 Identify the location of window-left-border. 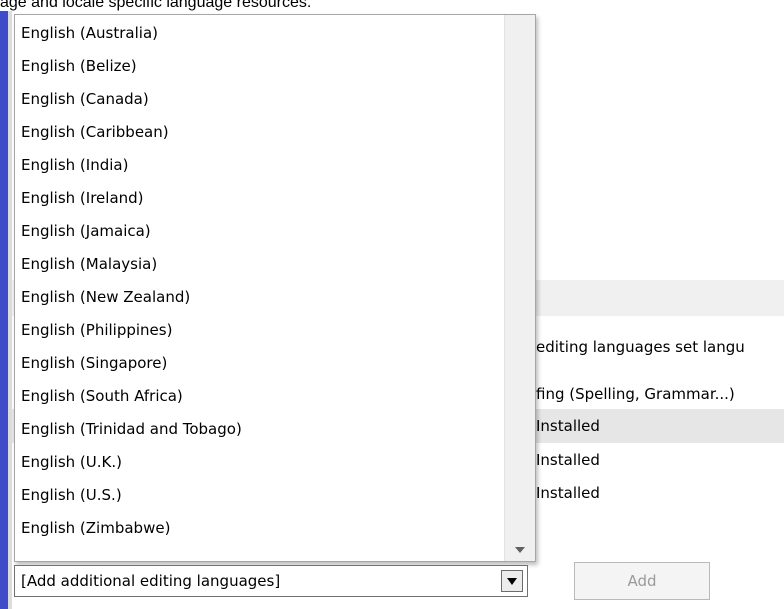
(4, 310).